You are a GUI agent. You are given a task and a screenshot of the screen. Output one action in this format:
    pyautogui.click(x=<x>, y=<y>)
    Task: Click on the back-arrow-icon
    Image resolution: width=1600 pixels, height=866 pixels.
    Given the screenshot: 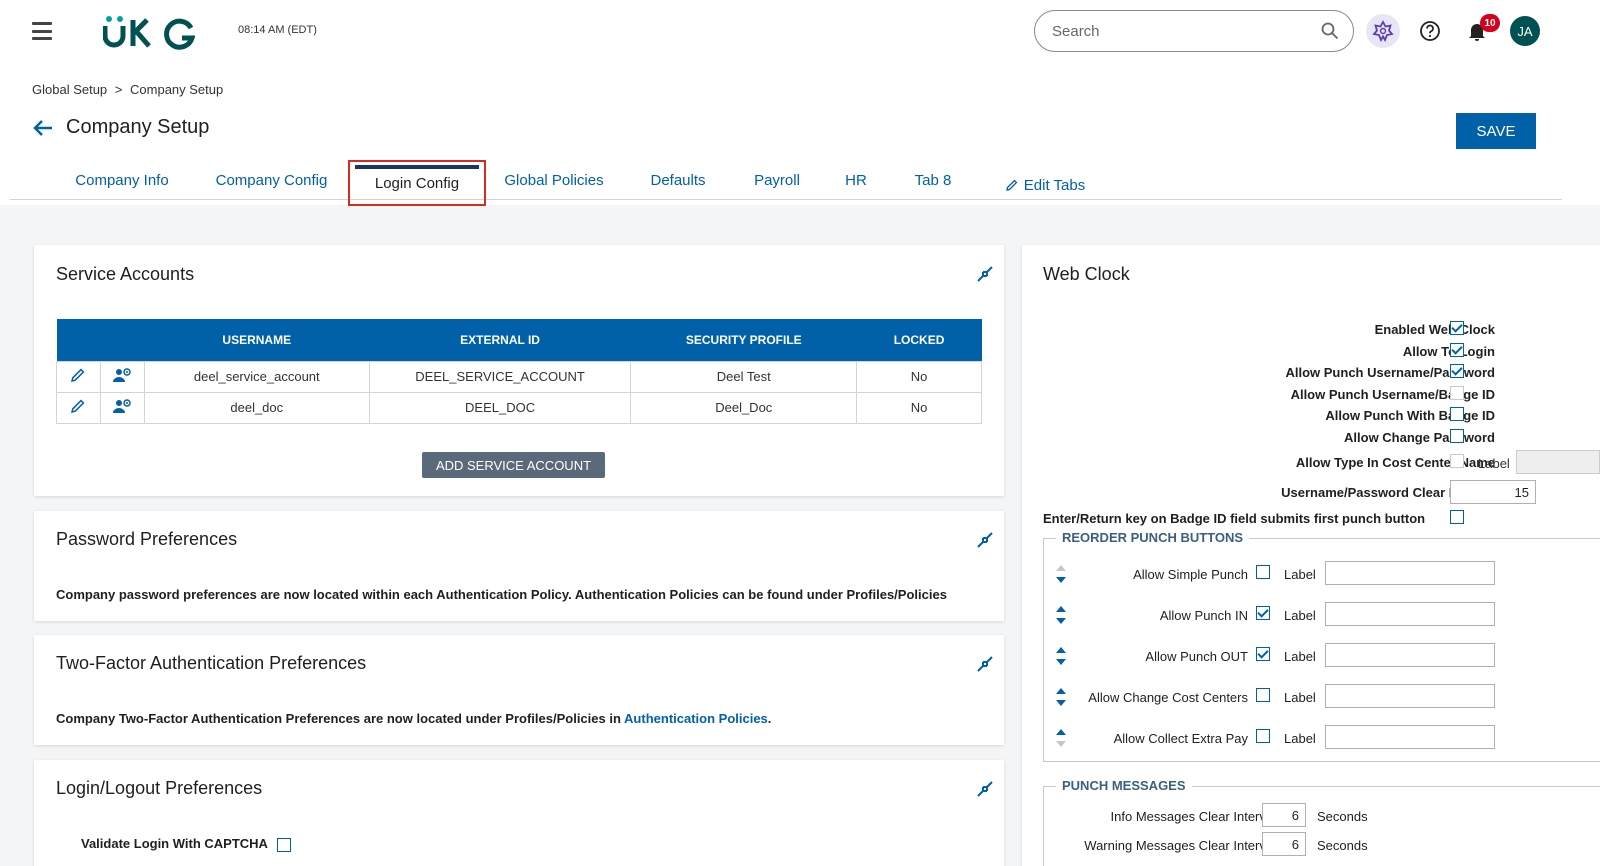 What is the action you would take?
    pyautogui.click(x=43, y=130)
    